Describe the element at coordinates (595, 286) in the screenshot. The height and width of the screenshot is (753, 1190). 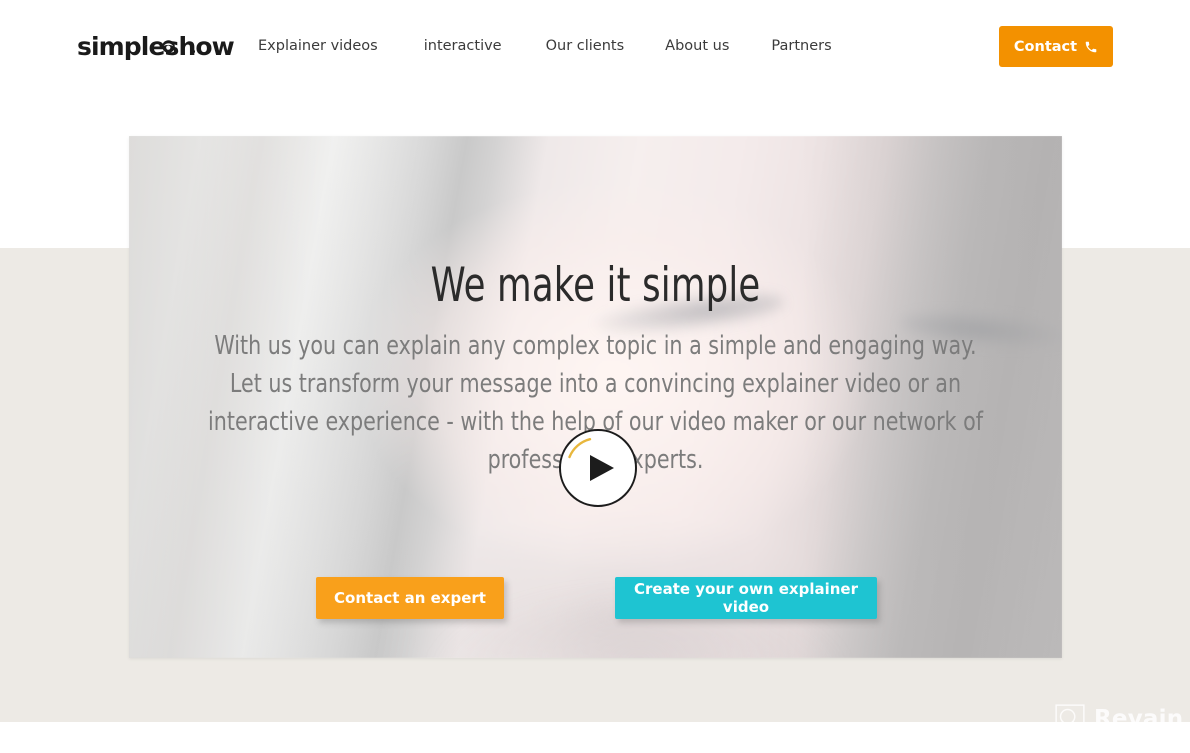
I see `hero-title: We make it simple` at that location.